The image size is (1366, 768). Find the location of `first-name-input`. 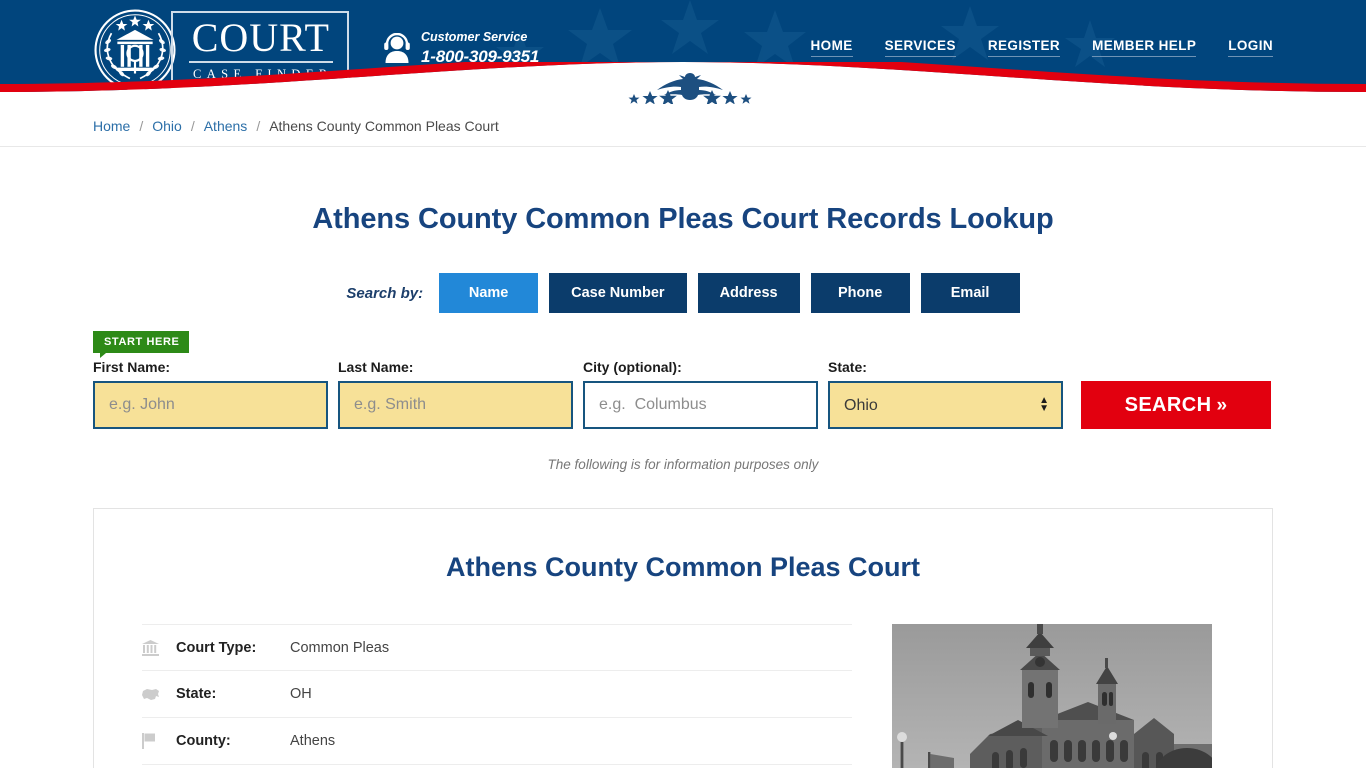

first-name-input is located at coordinates (210, 405).